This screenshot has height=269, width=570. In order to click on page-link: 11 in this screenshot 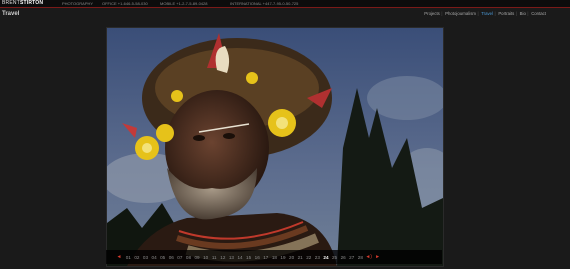, I will do `click(214, 257)`.